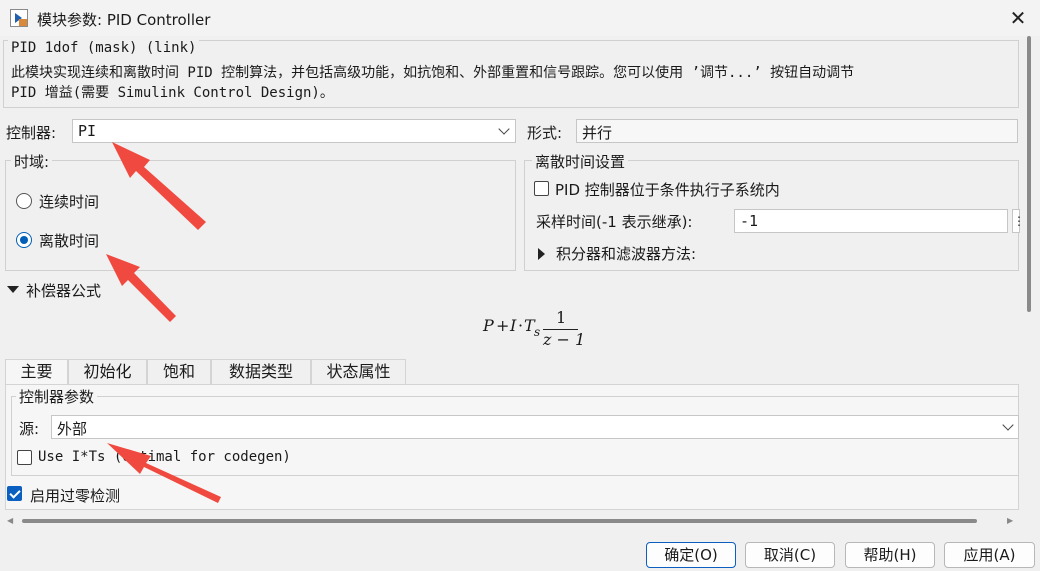 This screenshot has height=571, width=1040. I want to click on annotation-arrows, so click(163, 322).